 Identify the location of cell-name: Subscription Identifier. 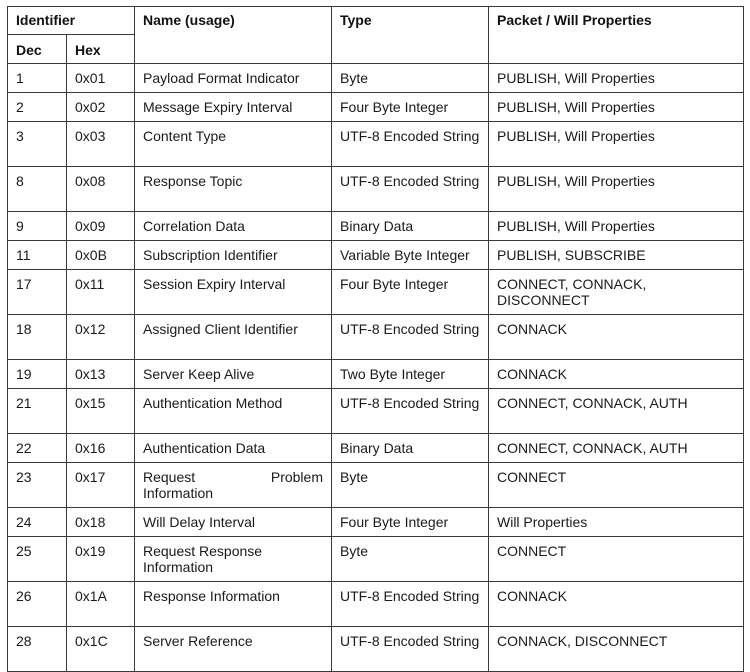
(233, 255).